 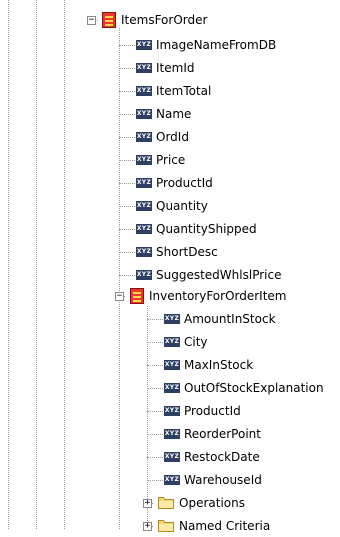 What do you see at coordinates (230, 319) in the screenshot?
I see `node-label: AmountInStock` at bounding box center [230, 319].